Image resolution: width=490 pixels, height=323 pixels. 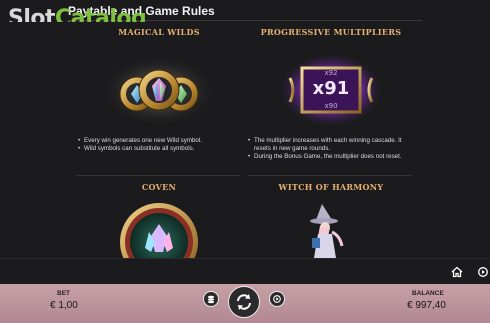 What do you see at coordinates (331, 187) in the screenshot?
I see `feature-title-witch-of-harmony: WITCH OF HARMONY` at bounding box center [331, 187].